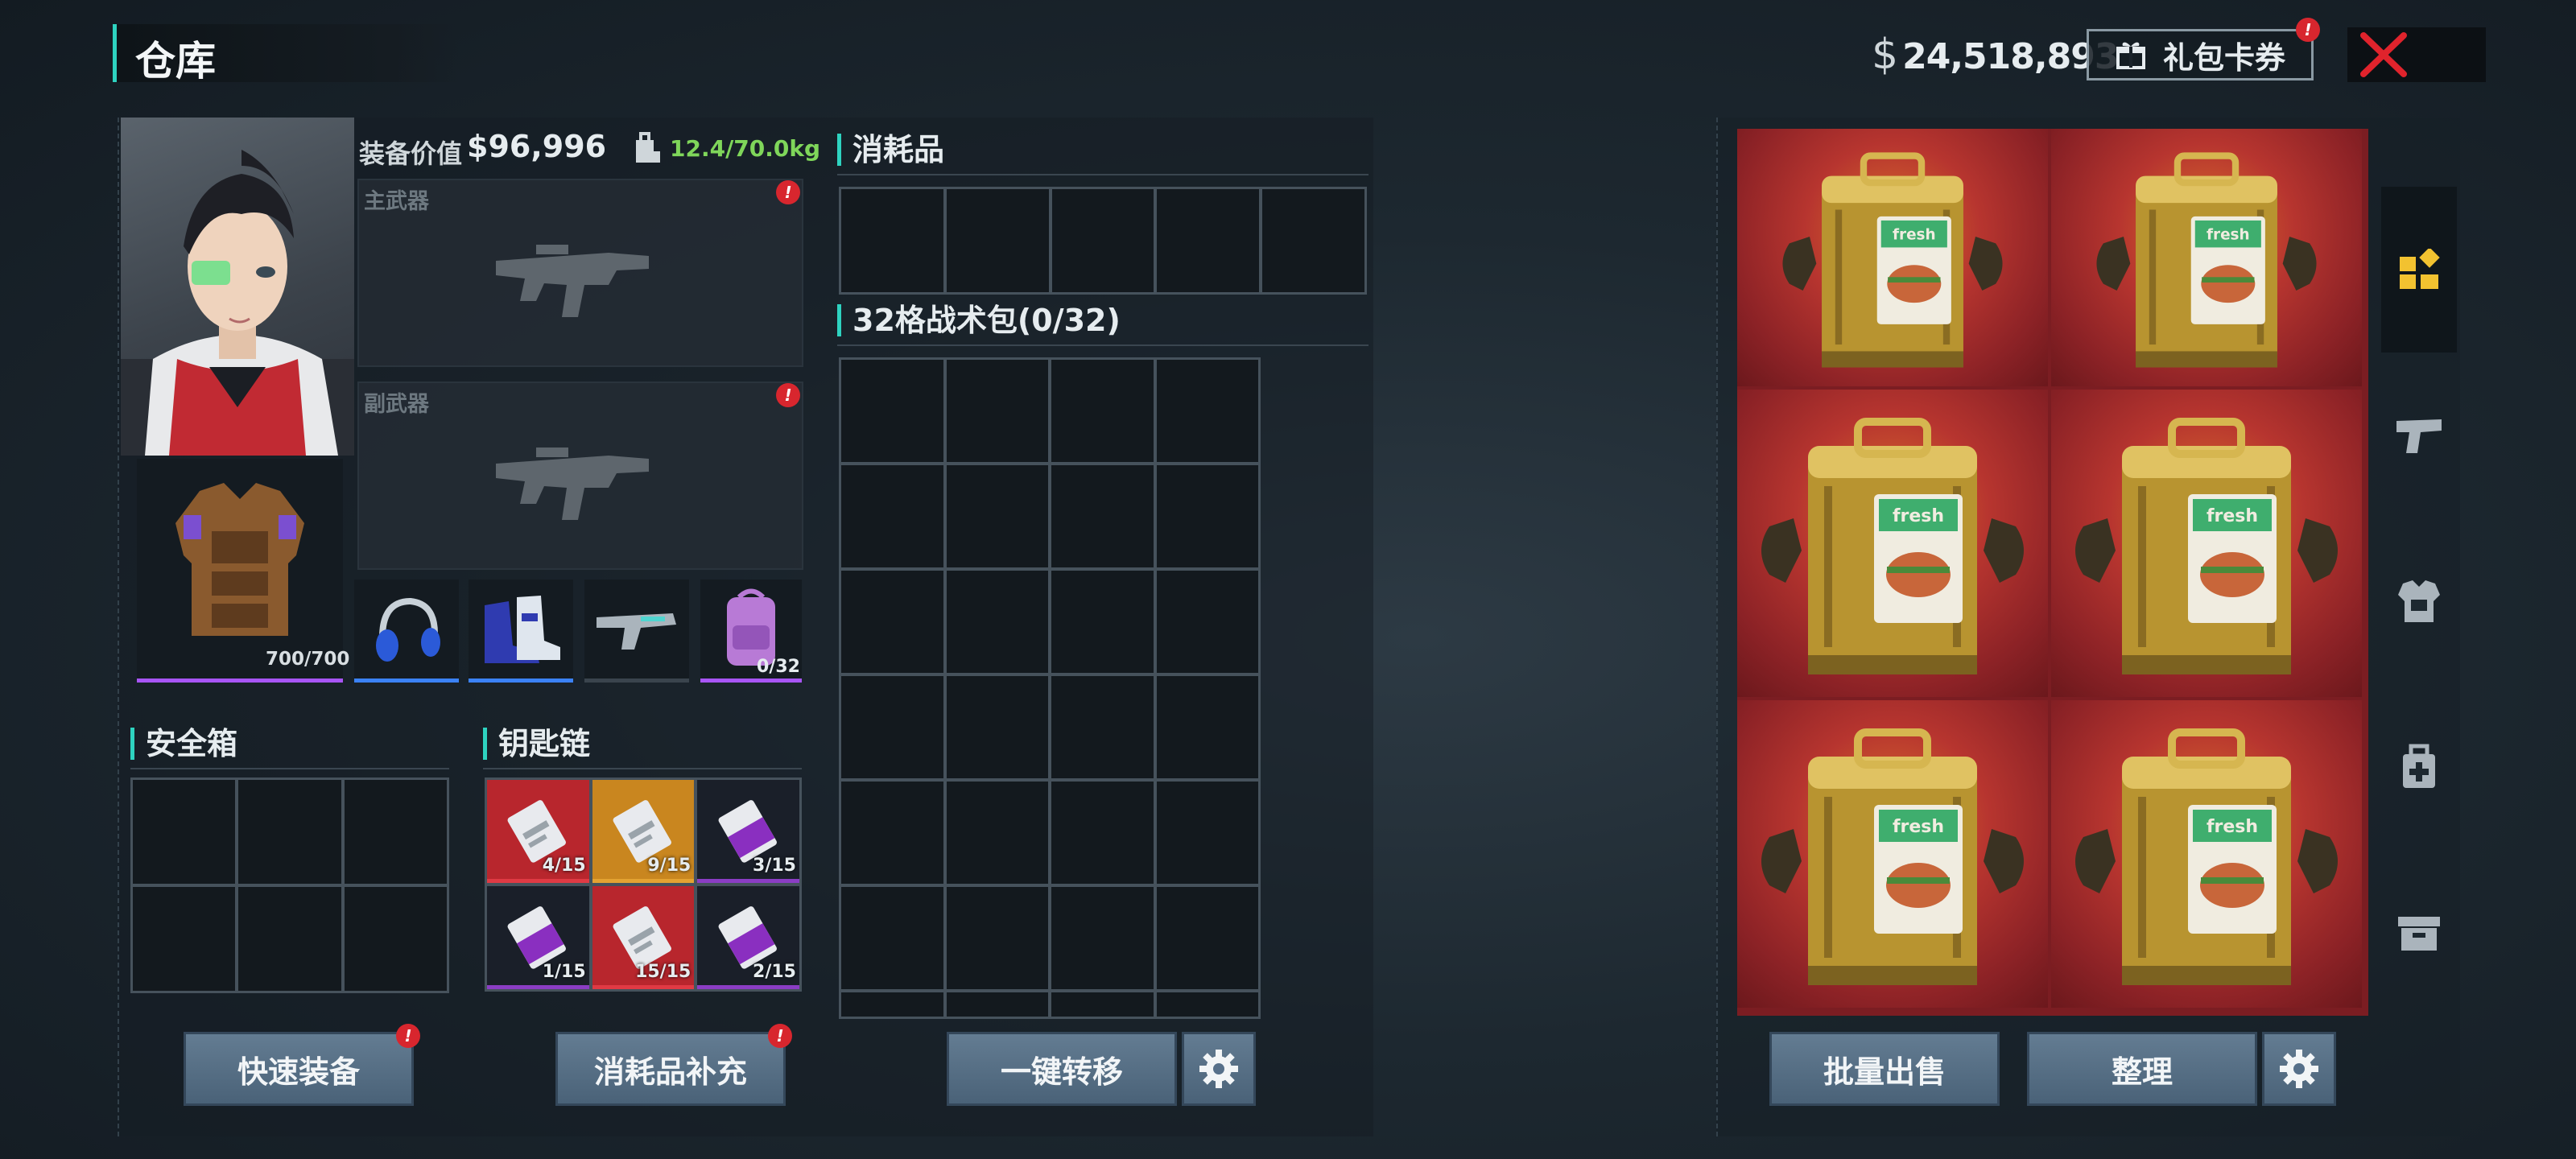 Image resolution: width=2576 pixels, height=1159 pixels. What do you see at coordinates (522, 629) in the screenshot?
I see `boots-icon` at bounding box center [522, 629].